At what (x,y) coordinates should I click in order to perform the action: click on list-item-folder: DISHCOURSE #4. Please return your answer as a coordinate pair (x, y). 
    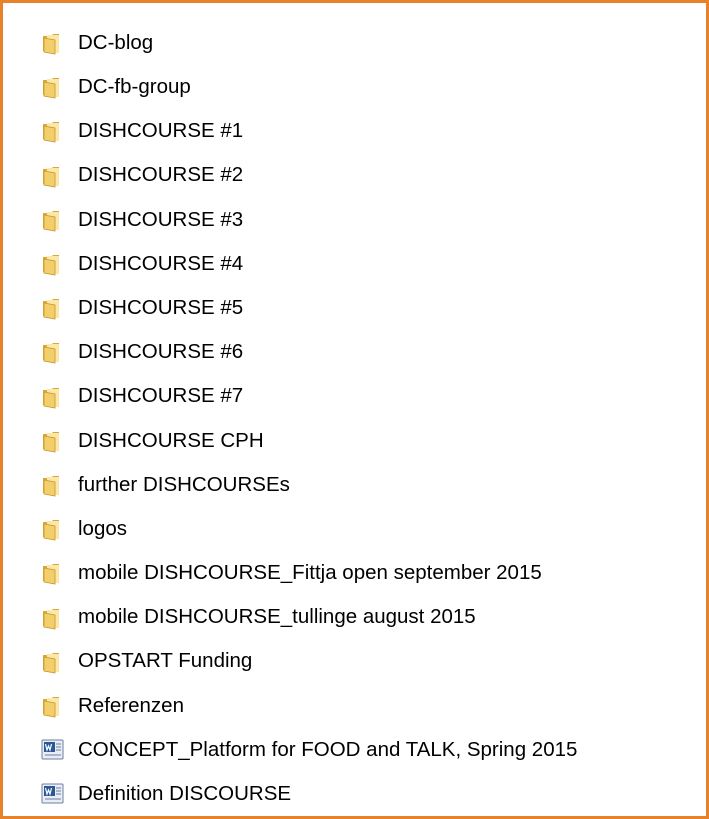
    Looking at the image, I should click on (371, 264).